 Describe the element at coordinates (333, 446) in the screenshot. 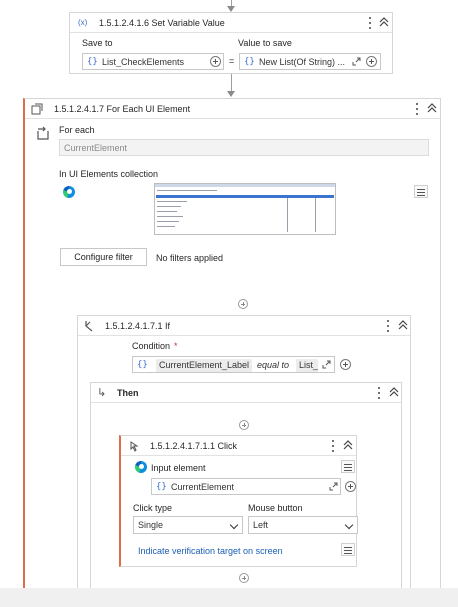

I see `click-more-icon` at that location.